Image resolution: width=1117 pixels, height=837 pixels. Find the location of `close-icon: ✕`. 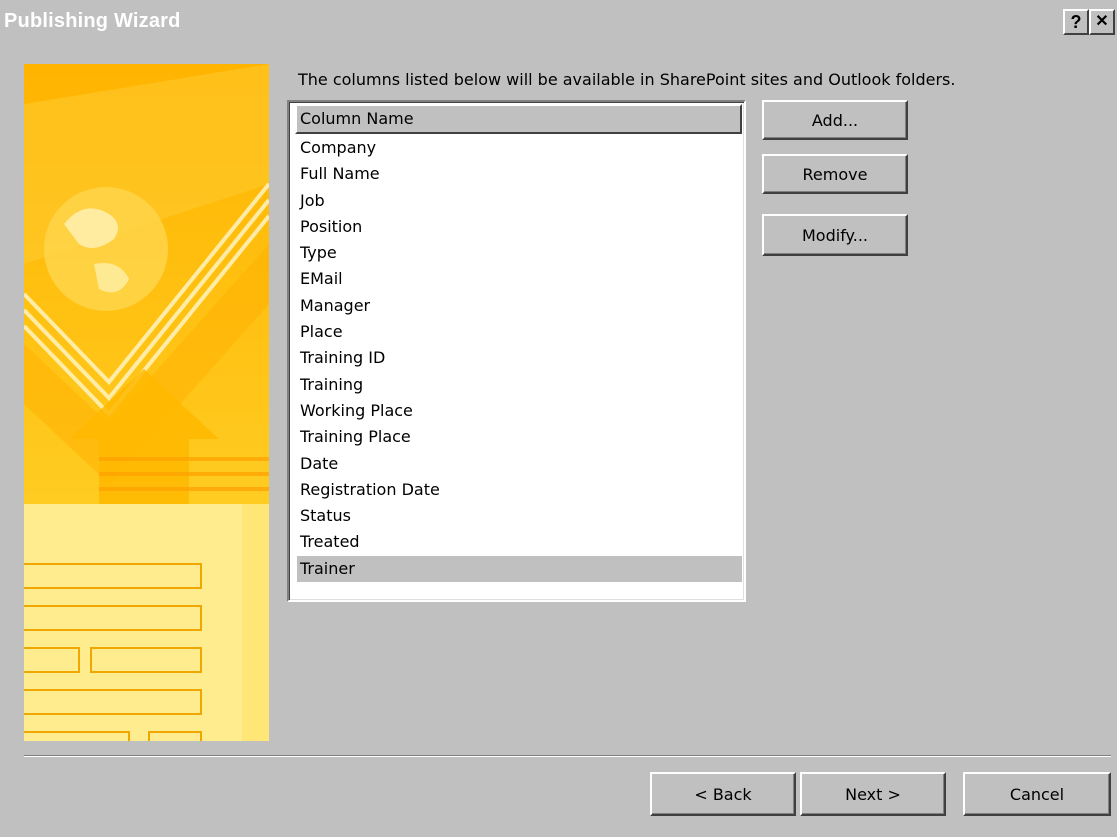

close-icon: ✕ is located at coordinates (1102, 21).